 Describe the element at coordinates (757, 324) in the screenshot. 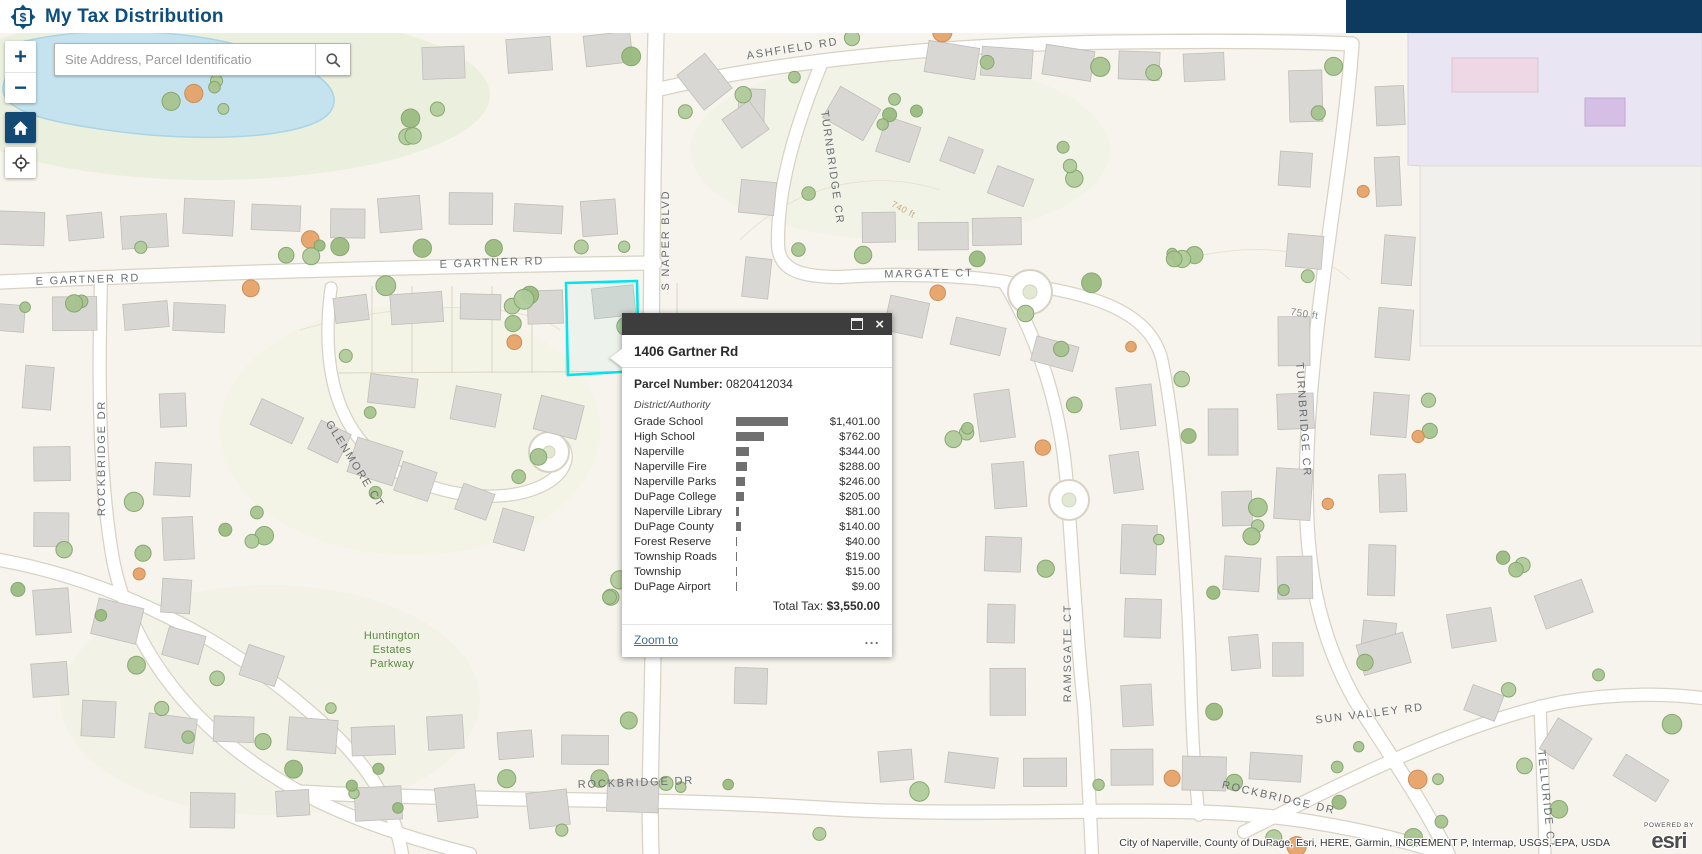

I see `popup-header: ×` at that location.